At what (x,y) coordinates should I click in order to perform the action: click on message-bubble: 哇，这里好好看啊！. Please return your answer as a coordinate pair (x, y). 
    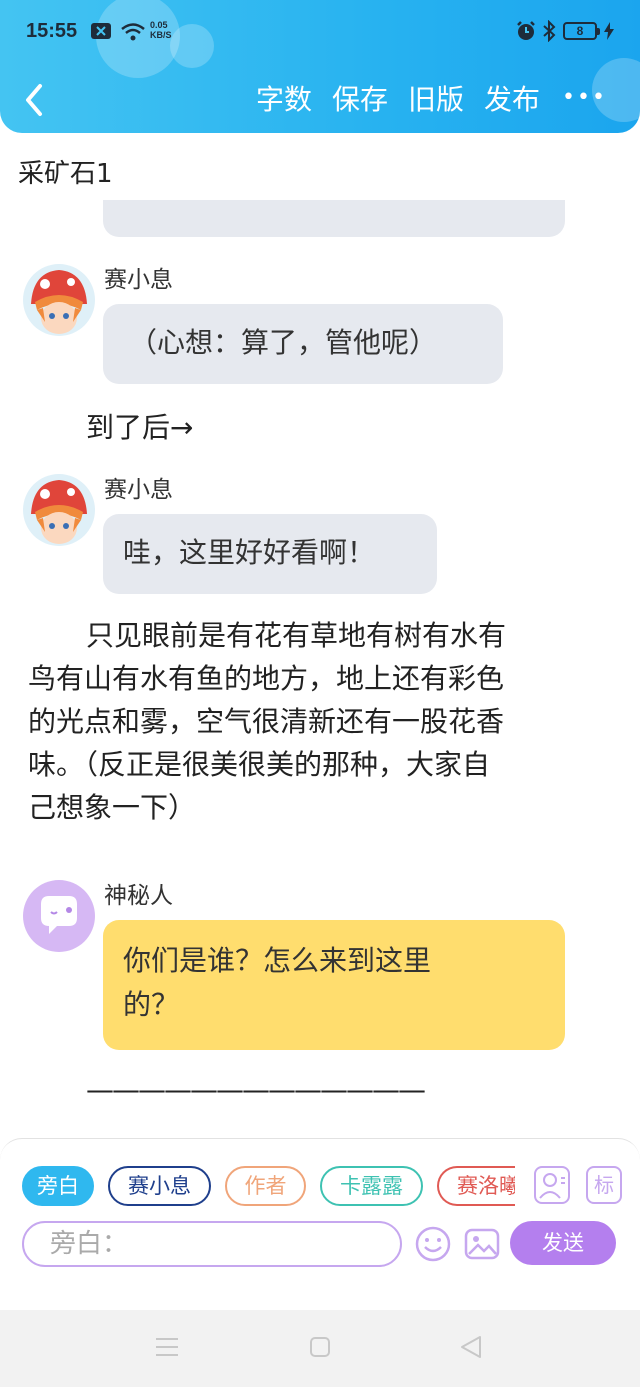
    Looking at the image, I should click on (270, 554).